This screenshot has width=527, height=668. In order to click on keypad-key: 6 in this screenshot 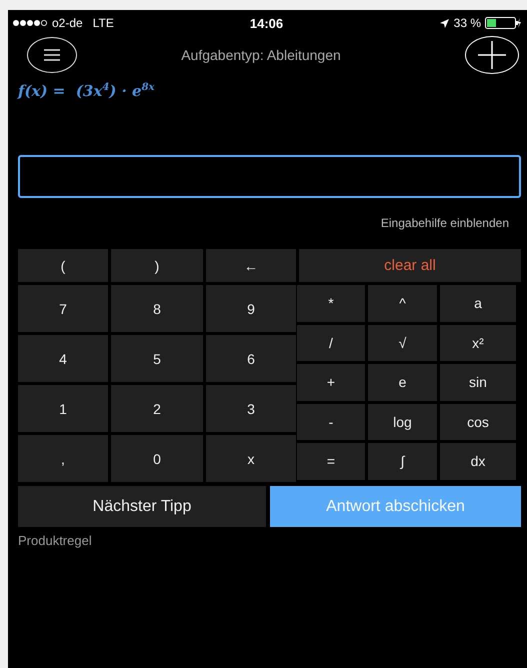, I will do `click(251, 358)`.